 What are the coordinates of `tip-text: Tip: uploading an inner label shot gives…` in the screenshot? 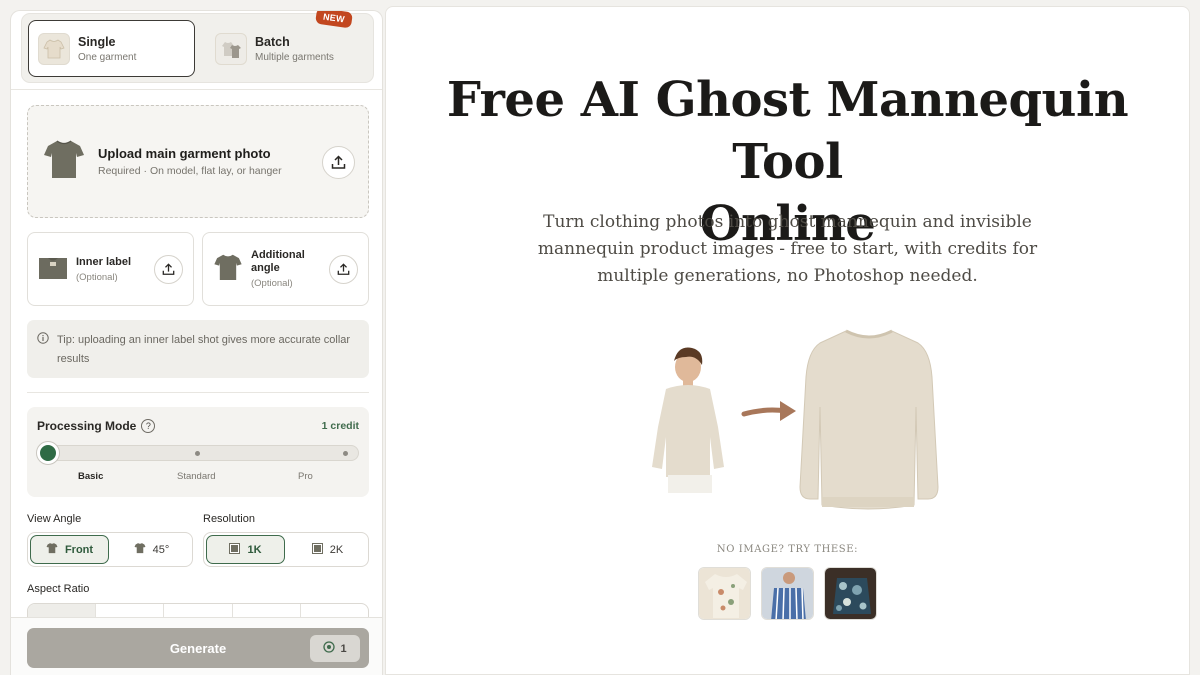 It's located at (204, 349).